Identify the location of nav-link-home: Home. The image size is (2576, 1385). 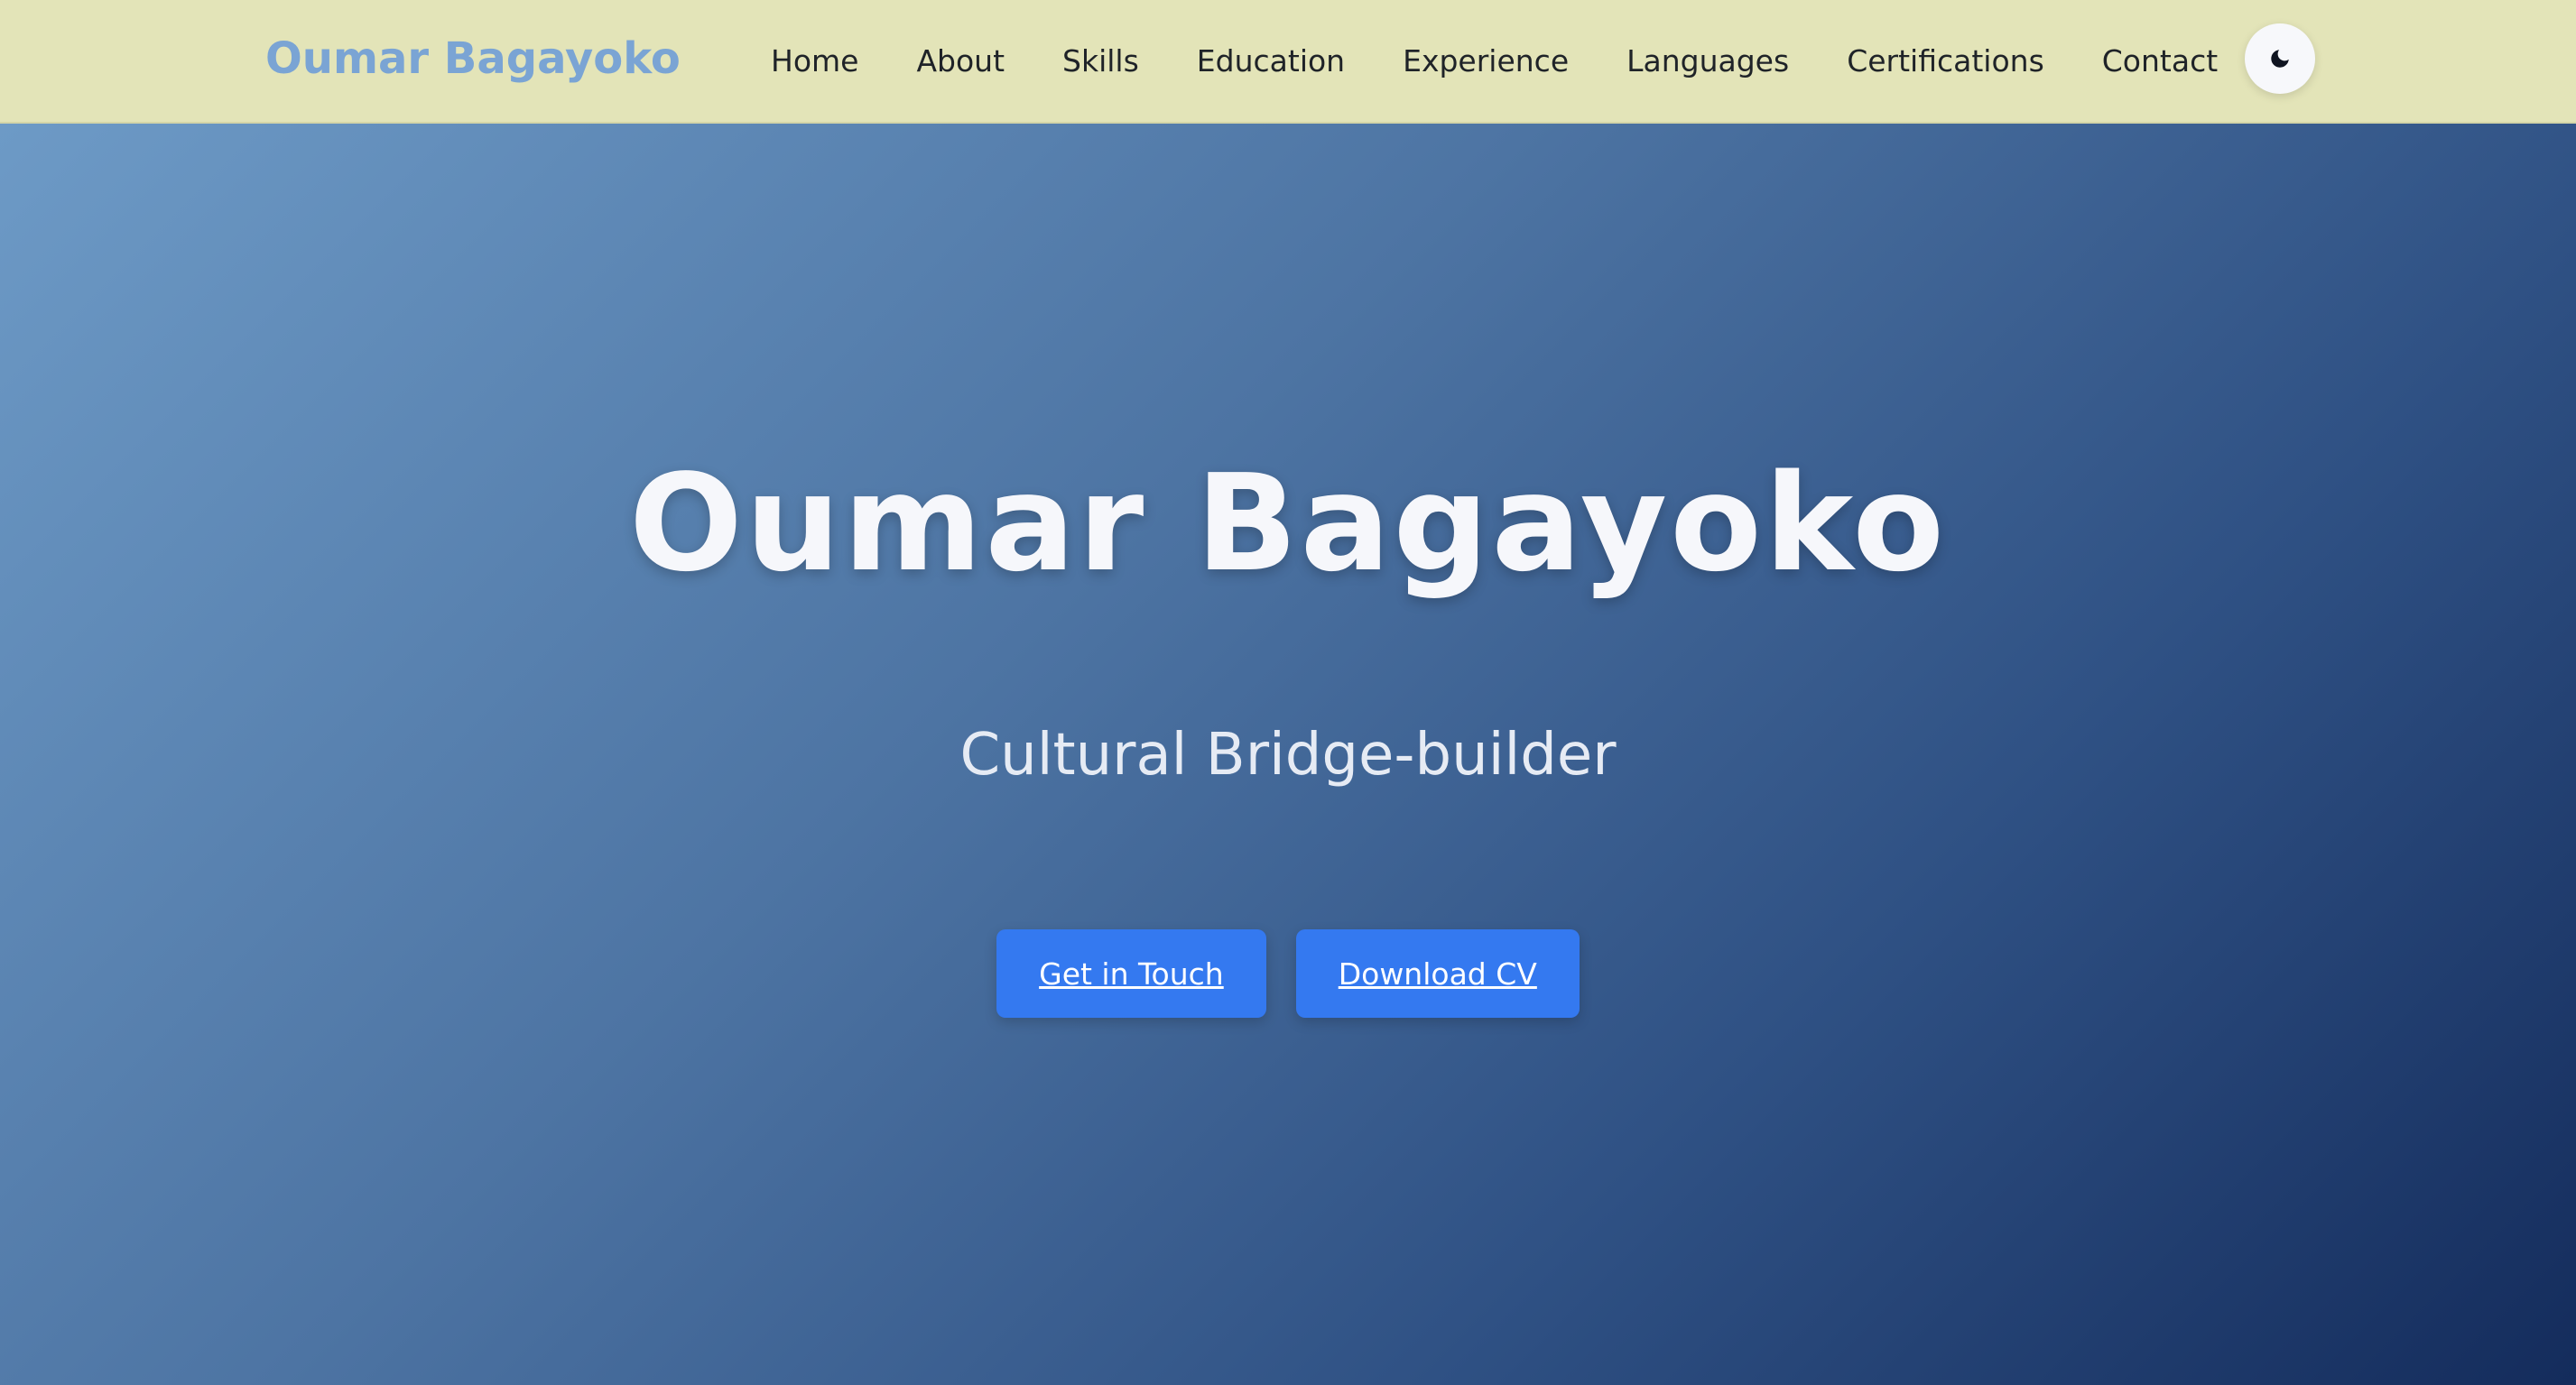
(814, 60).